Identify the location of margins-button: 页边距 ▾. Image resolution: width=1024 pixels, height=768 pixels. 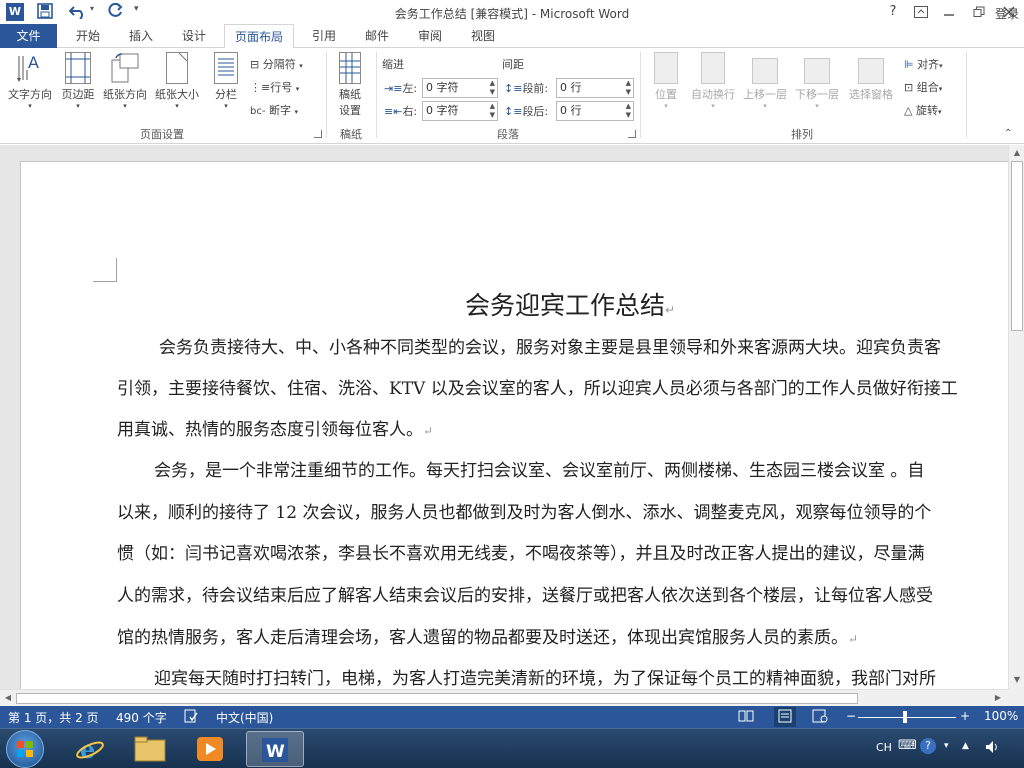
(78, 81).